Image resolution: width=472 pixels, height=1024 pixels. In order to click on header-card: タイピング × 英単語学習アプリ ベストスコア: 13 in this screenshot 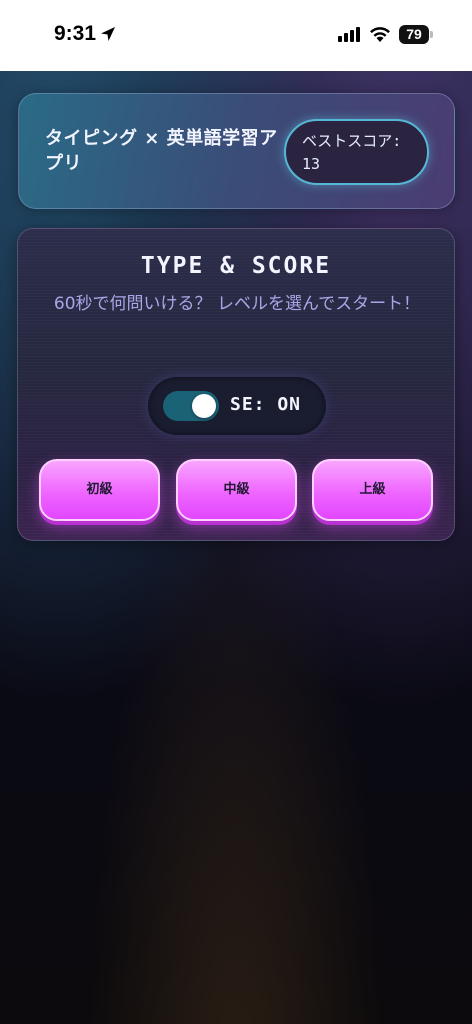, I will do `click(236, 151)`.